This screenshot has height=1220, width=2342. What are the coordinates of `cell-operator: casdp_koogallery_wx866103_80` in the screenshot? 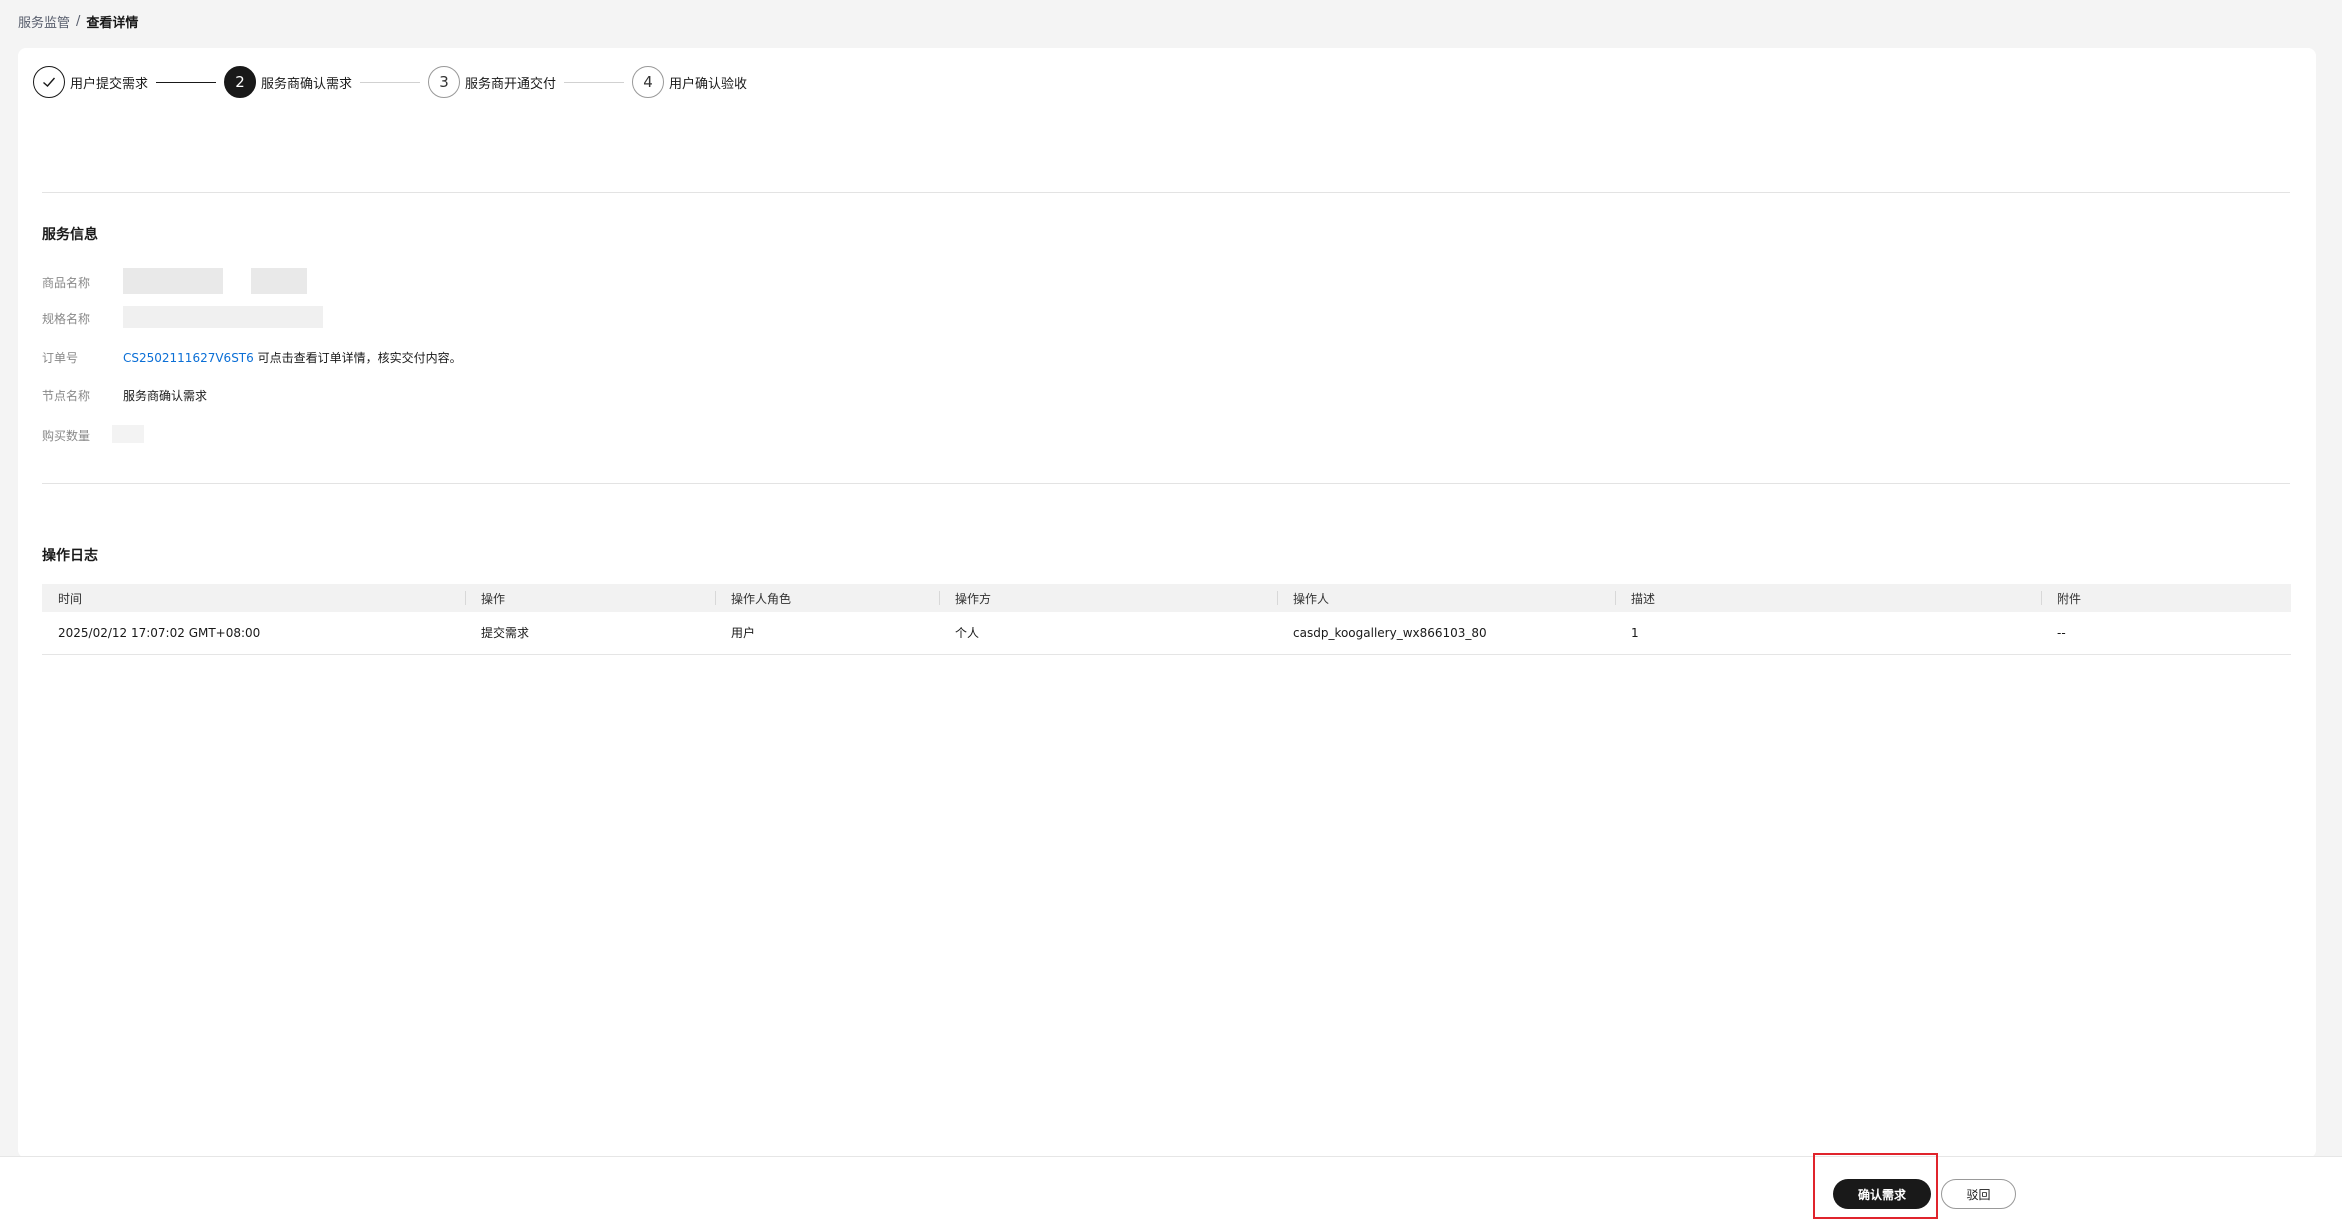 It's located at (1446, 633).